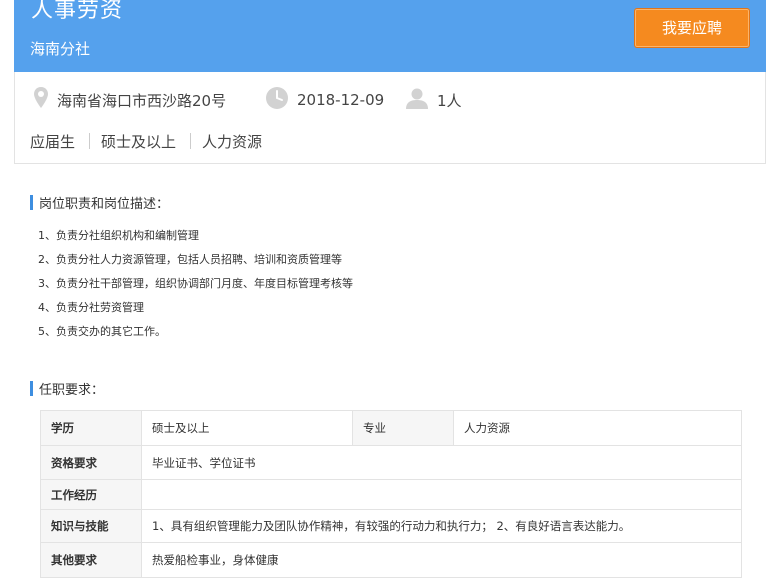 This screenshot has width=776, height=578. What do you see at coordinates (441, 560) in the screenshot?
I see `other-value: 热爱船检事业，身体健康` at bounding box center [441, 560].